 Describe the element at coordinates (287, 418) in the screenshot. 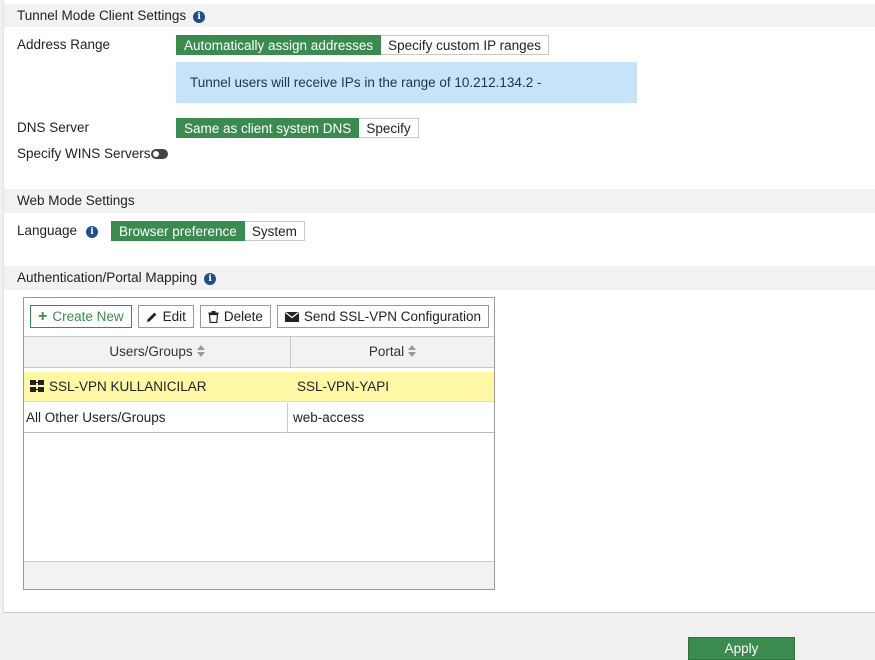

I see `column-divider` at that location.